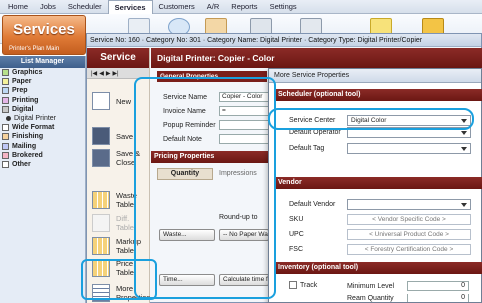 This screenshot has width=482, height=303. I want to click on list-item: Graphics, so click(42, 72).